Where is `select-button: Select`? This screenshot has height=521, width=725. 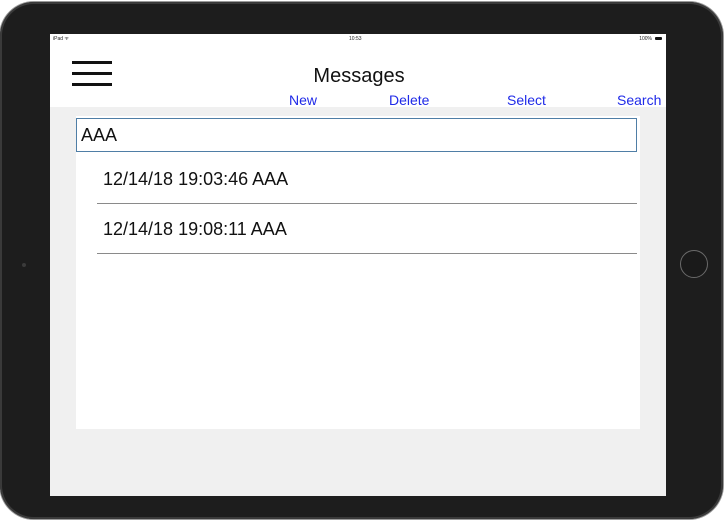 select-button: Select is located at coordinates (526, 100).